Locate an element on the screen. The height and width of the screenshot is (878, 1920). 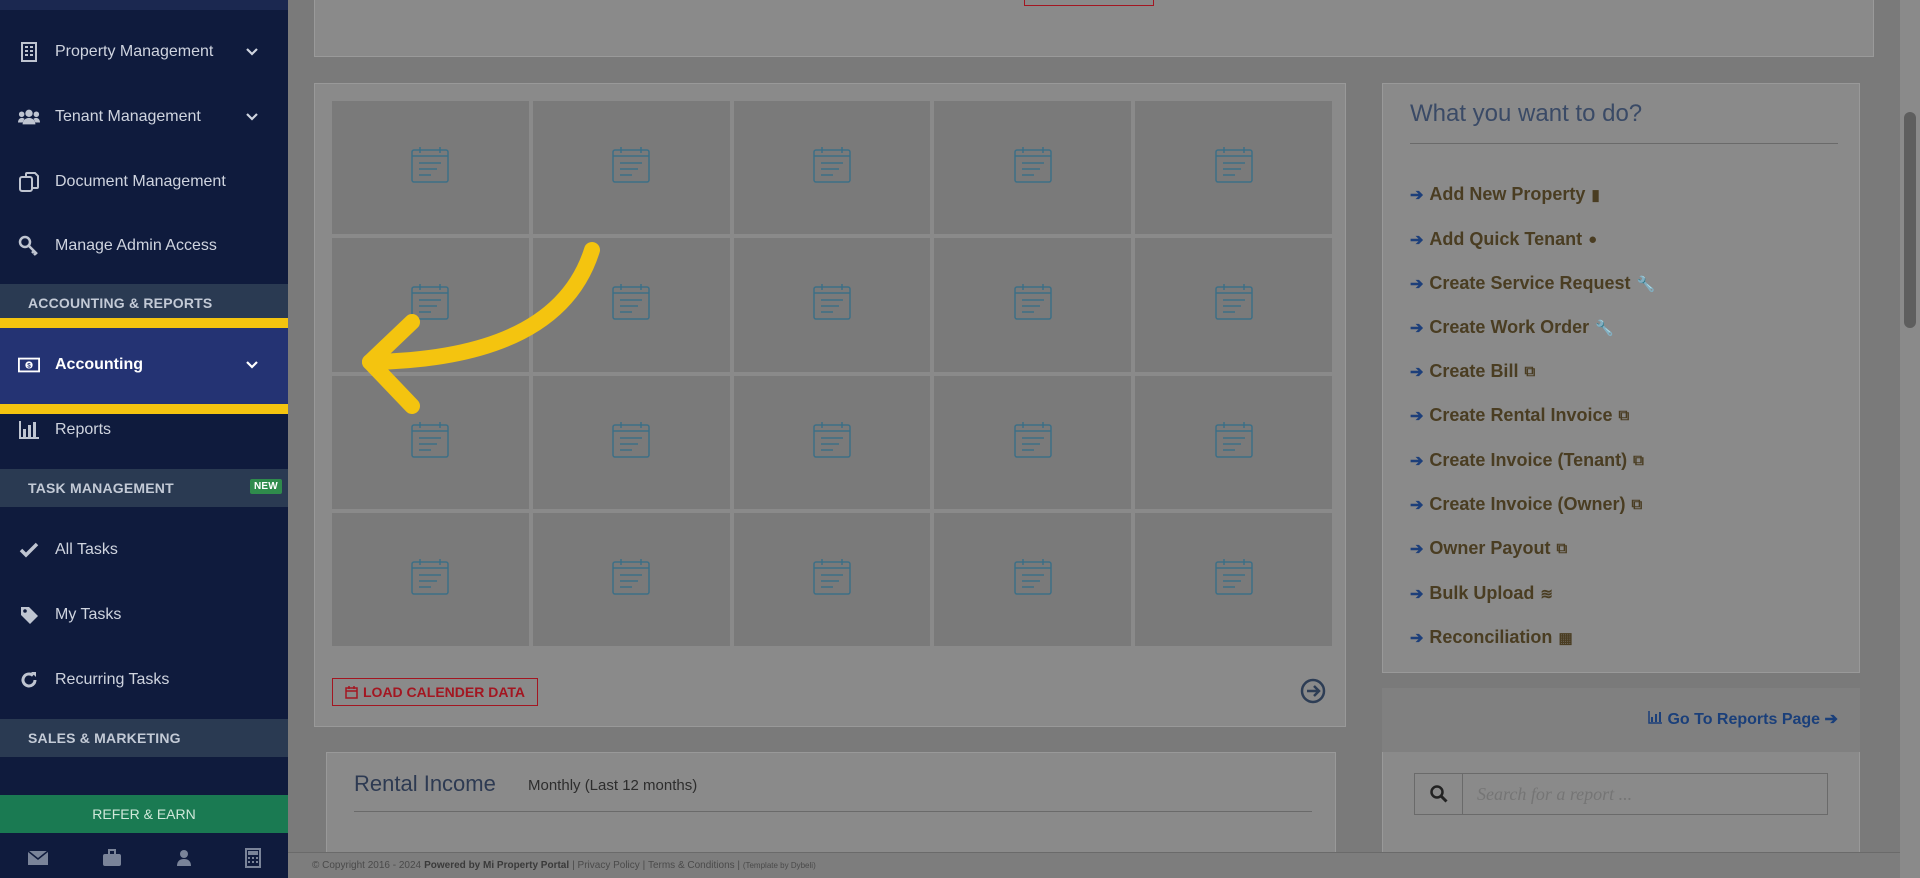
tutorial-arrow is located at coordinates (481, 328).